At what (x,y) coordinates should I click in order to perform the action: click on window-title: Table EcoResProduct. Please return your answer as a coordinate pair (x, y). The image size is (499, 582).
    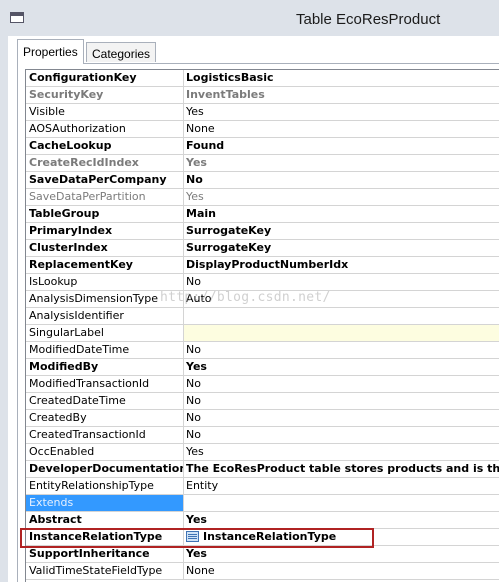
    Looking at the image, I should click on (368, 19).